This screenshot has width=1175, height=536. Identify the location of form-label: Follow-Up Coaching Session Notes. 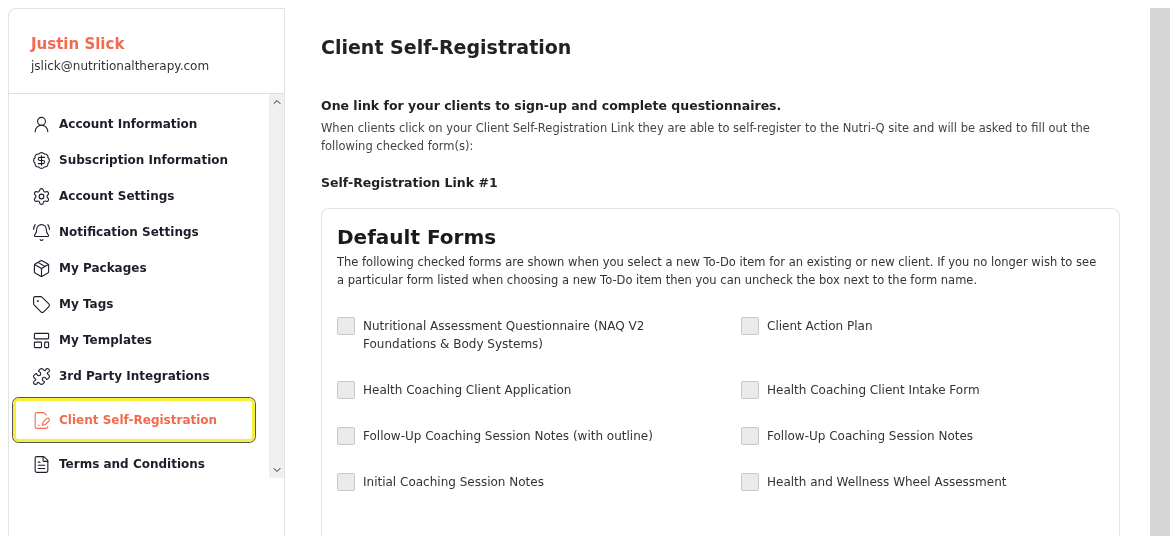
(870, 436).